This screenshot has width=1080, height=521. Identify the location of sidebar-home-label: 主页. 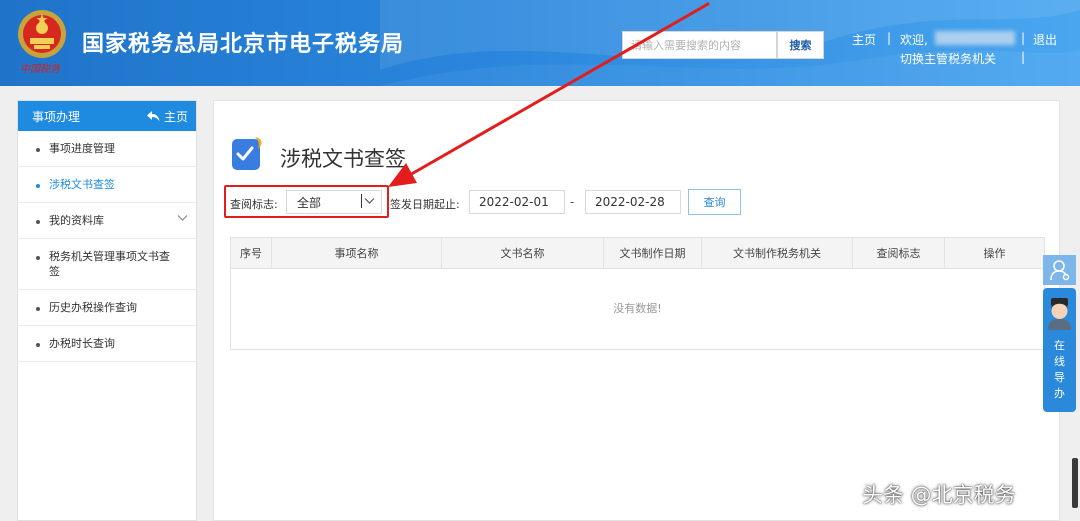
(175, 116).